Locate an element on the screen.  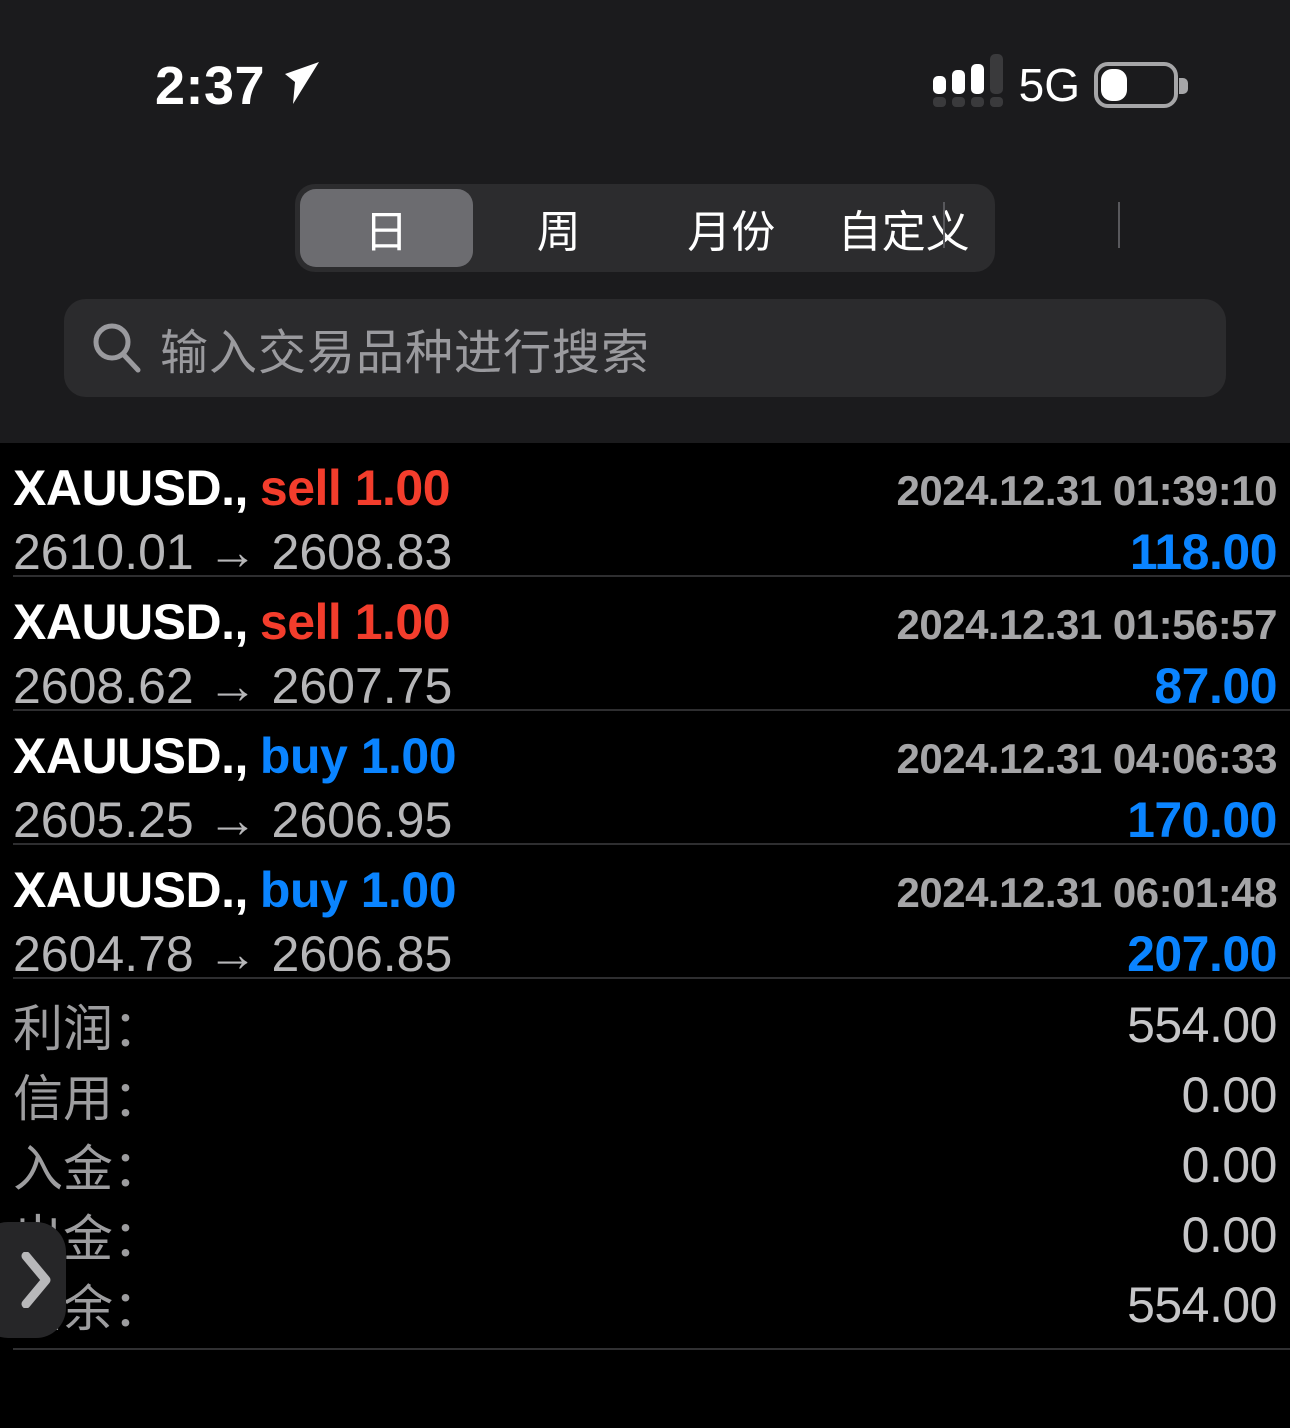
cellular-signal-icon is located at coordinates (968, 80).